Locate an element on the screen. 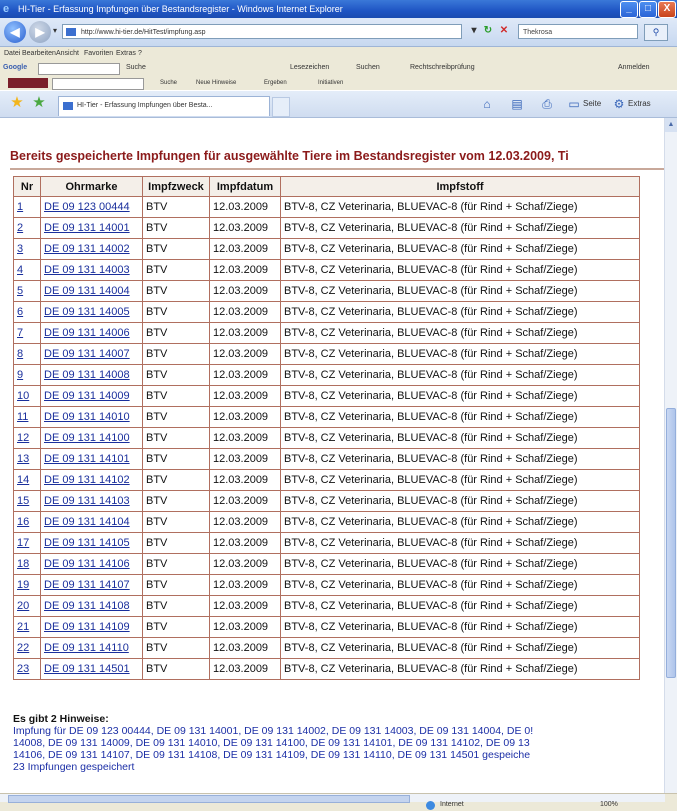 This screenshot has width=677, height=811. stop-icon: ✕ is located at coordinates (504, 31).